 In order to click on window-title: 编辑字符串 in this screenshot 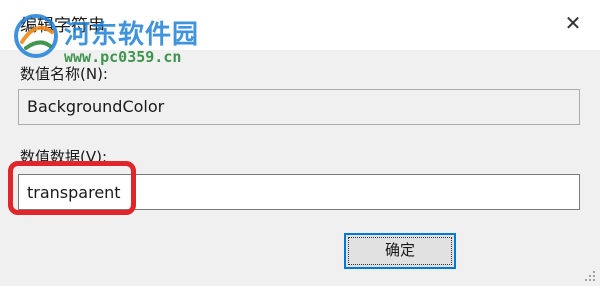, I will do `click(62, 26)`.